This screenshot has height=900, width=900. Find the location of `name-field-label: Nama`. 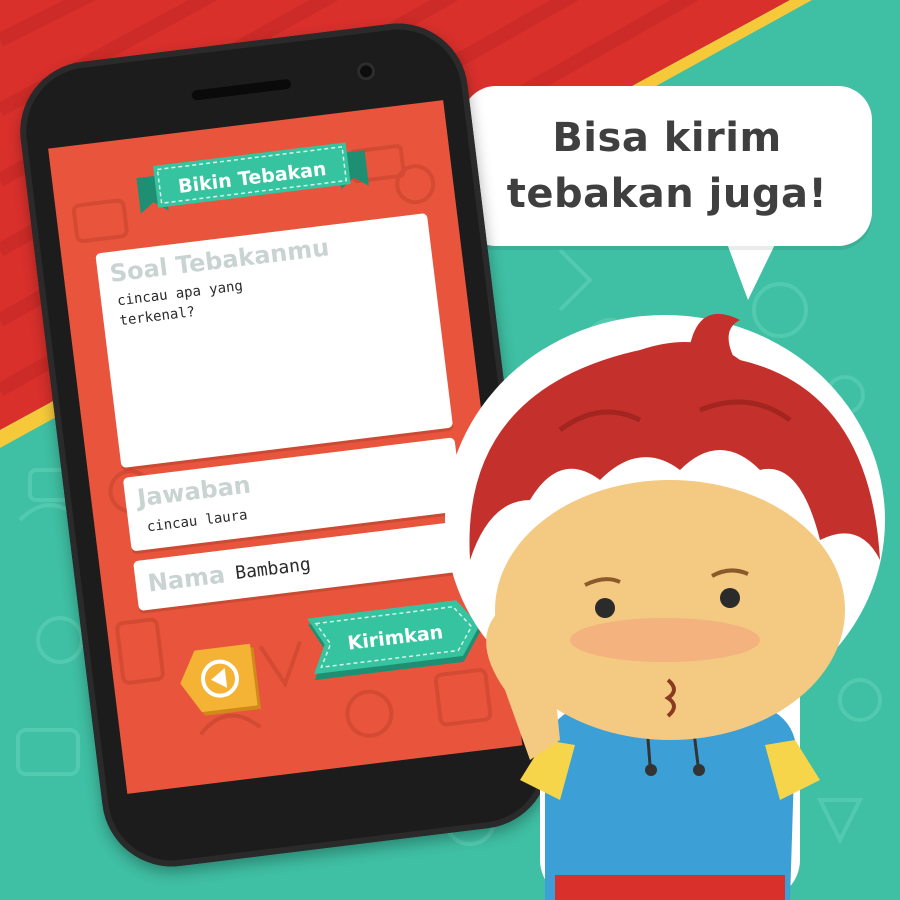

name-field-label: Nama is located at coordinates (186, 579).